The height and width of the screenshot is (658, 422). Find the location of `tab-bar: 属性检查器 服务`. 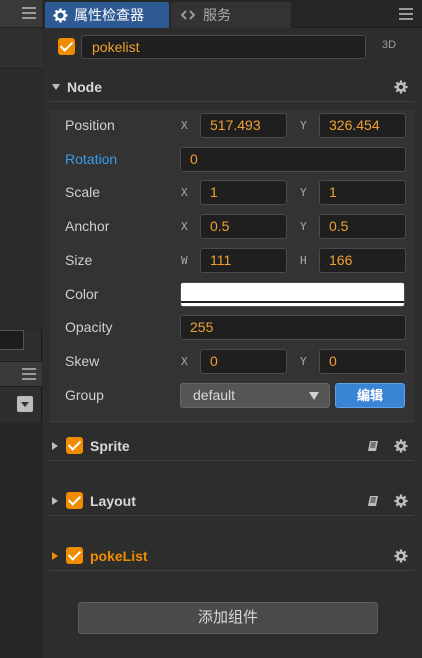

tab-bar: 属性检查器 服务 is located at coordinates (232, 14).